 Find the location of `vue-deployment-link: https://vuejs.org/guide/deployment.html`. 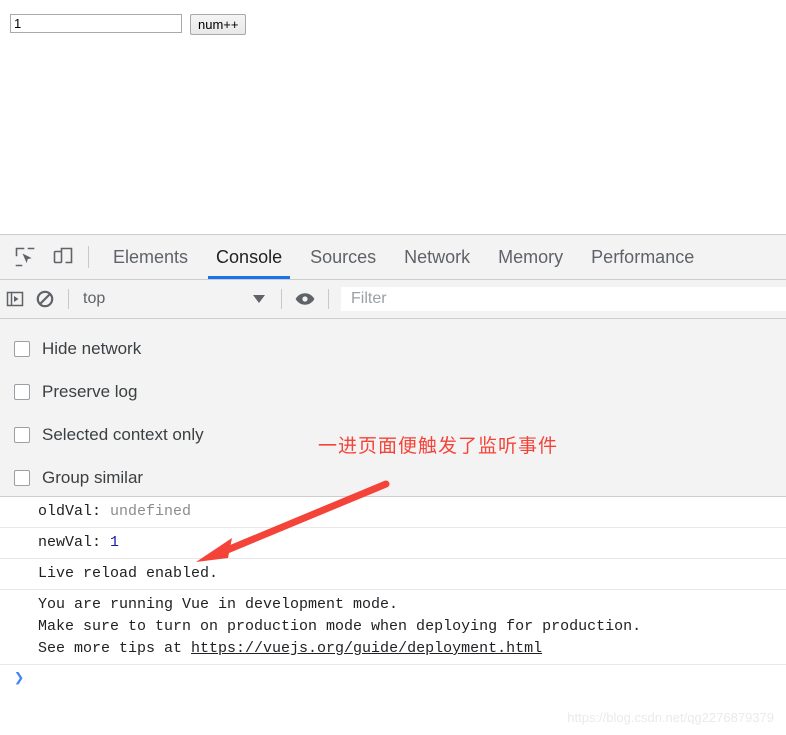

vue-deployment-link: https://vuejs.org/guide/deployment.html is located at coordinates (366, 648).